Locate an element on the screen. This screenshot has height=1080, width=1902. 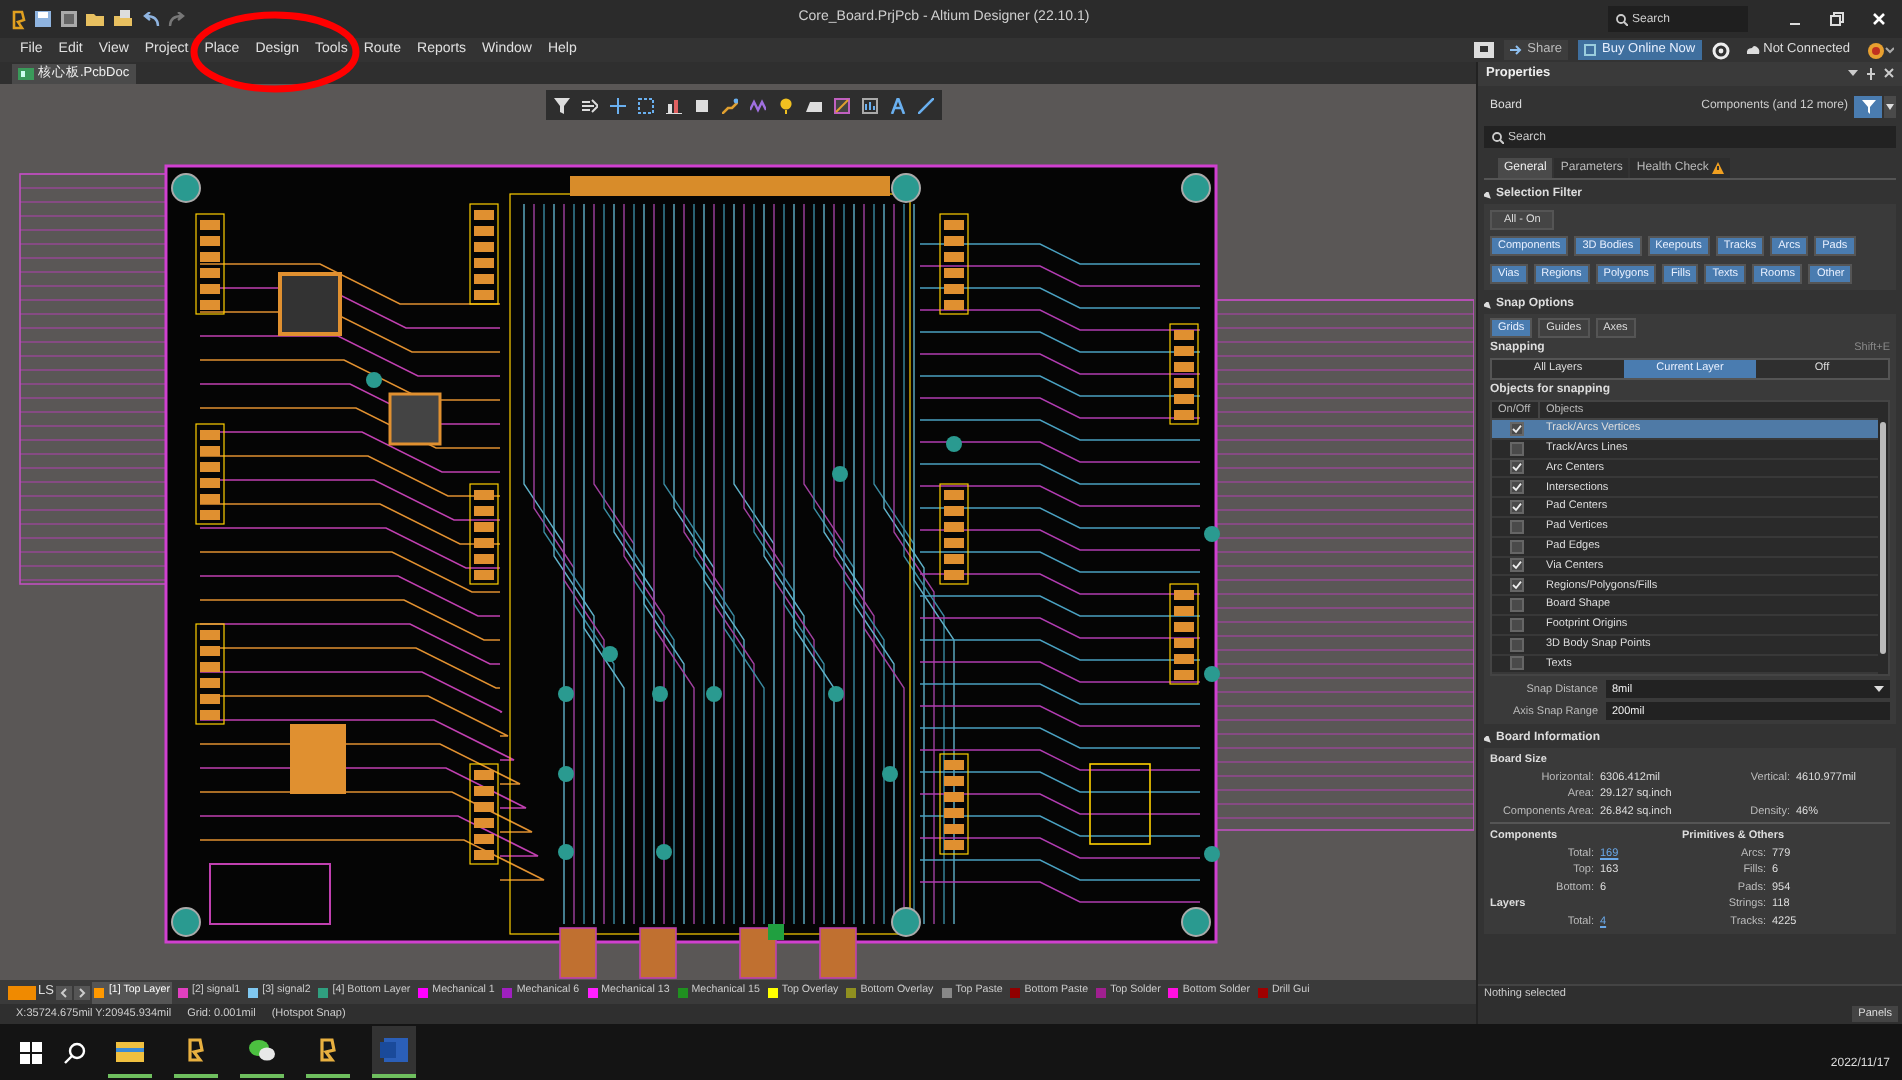
next-icon is located at coordinates (81, 992).